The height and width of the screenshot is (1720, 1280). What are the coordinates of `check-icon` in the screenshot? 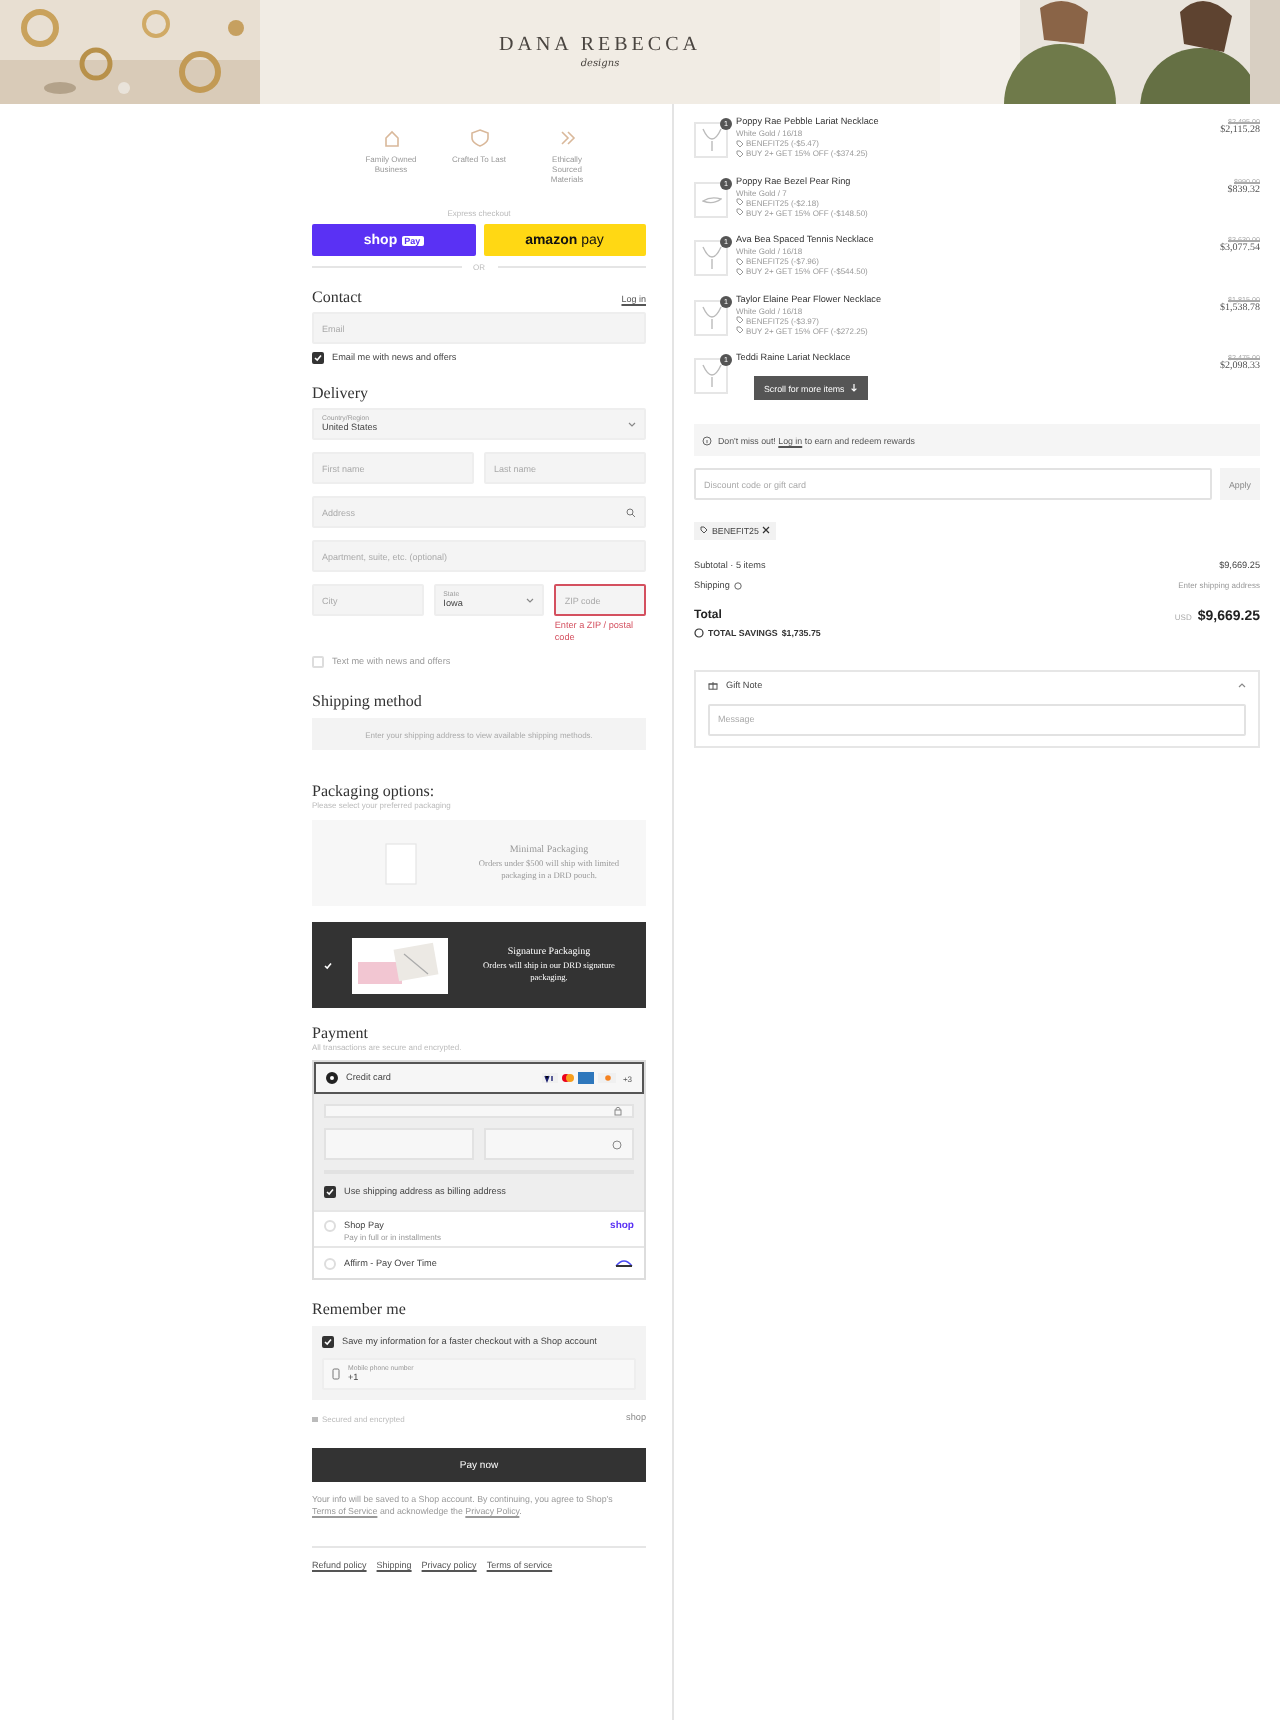 It's located at (328, 965).